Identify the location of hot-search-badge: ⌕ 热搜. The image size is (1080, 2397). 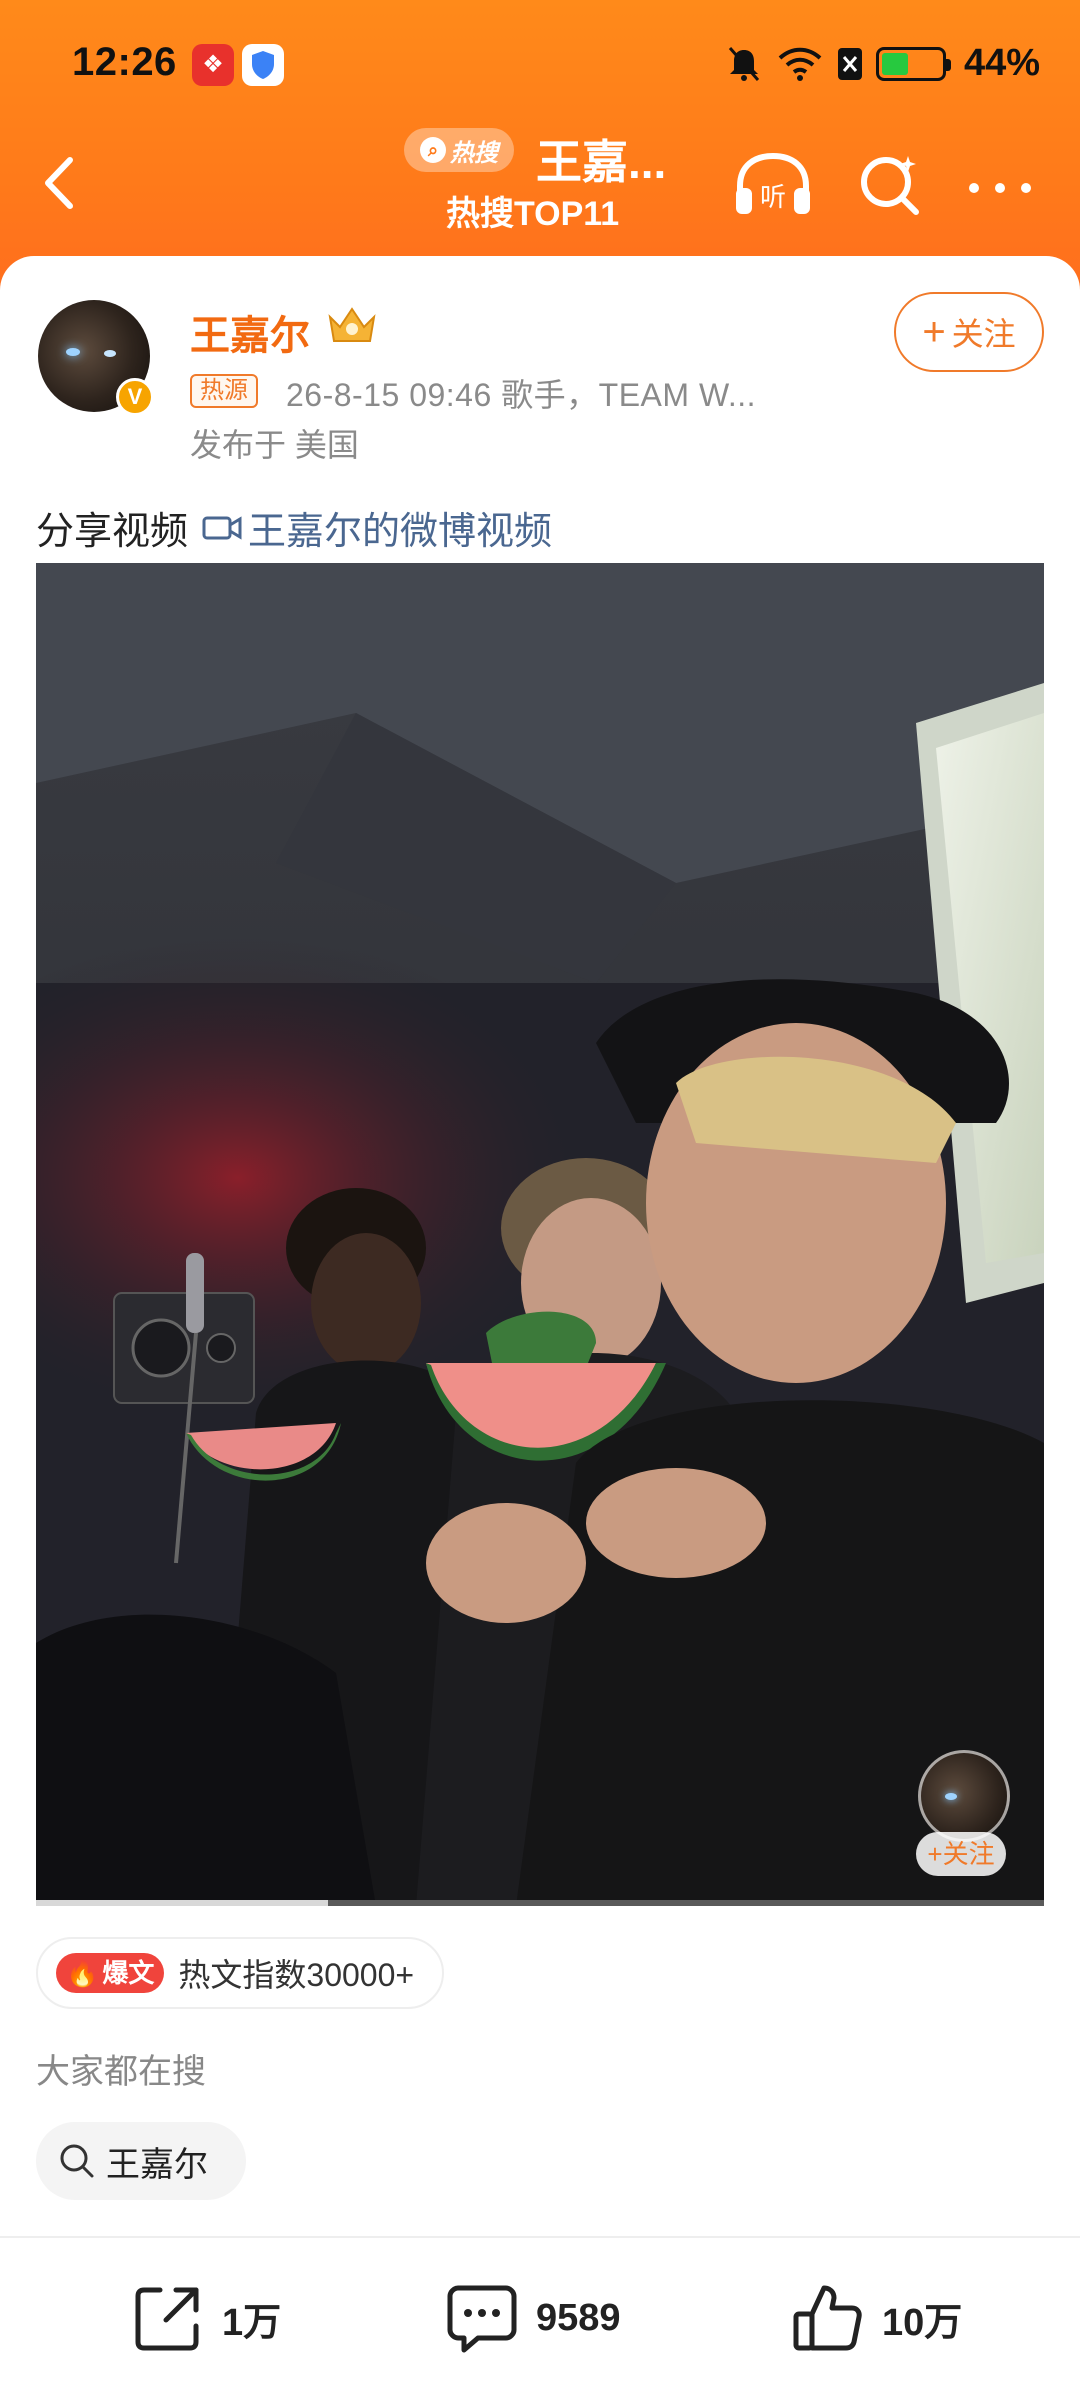
(459, 150).